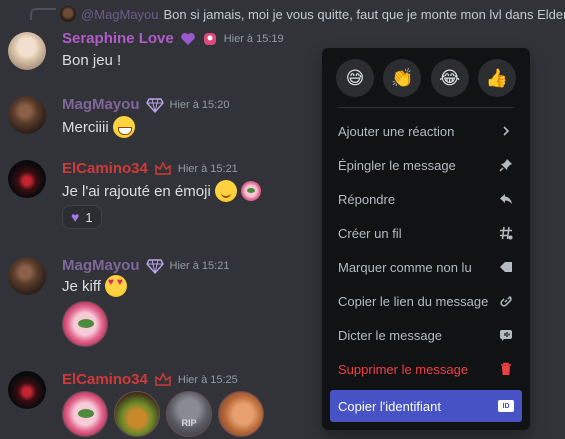 The image size is (565, 439). Describe the element at coordinates (403, 369) in the screenshot. I see `menu-item-label: Supprimer le message` at that location.